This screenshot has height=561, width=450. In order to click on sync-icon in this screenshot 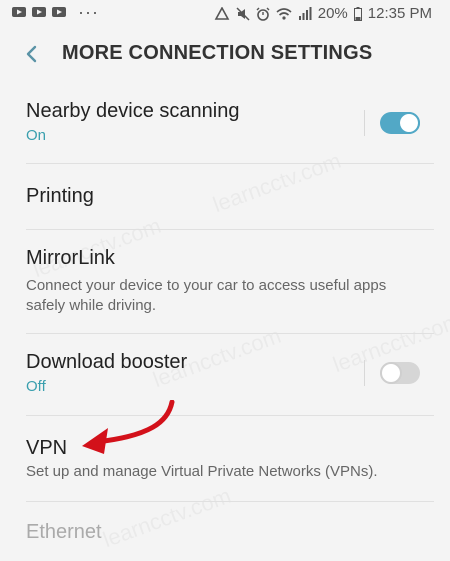, I will do `click(222, 13)`.